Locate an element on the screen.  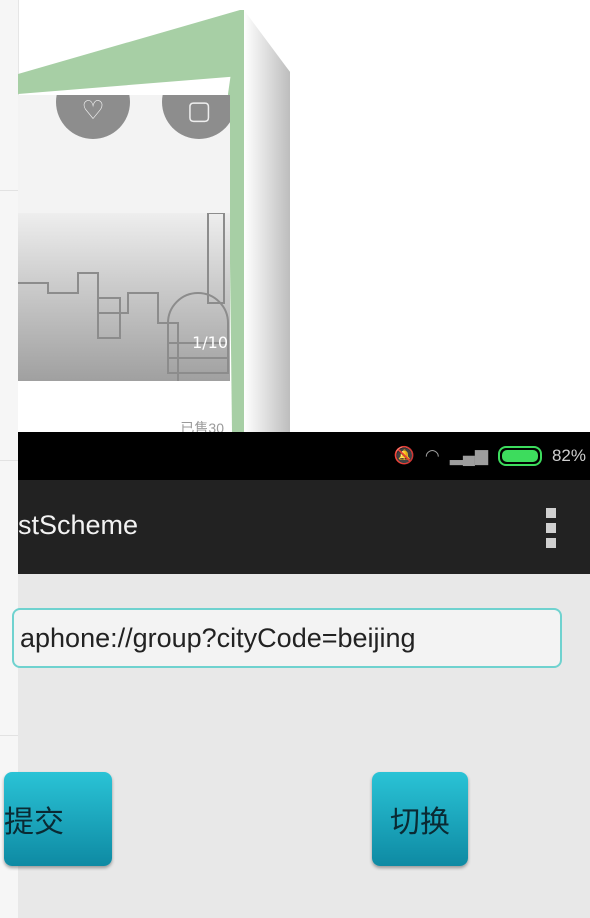
share-icon: ▢ is located at coordinates (199, 110).